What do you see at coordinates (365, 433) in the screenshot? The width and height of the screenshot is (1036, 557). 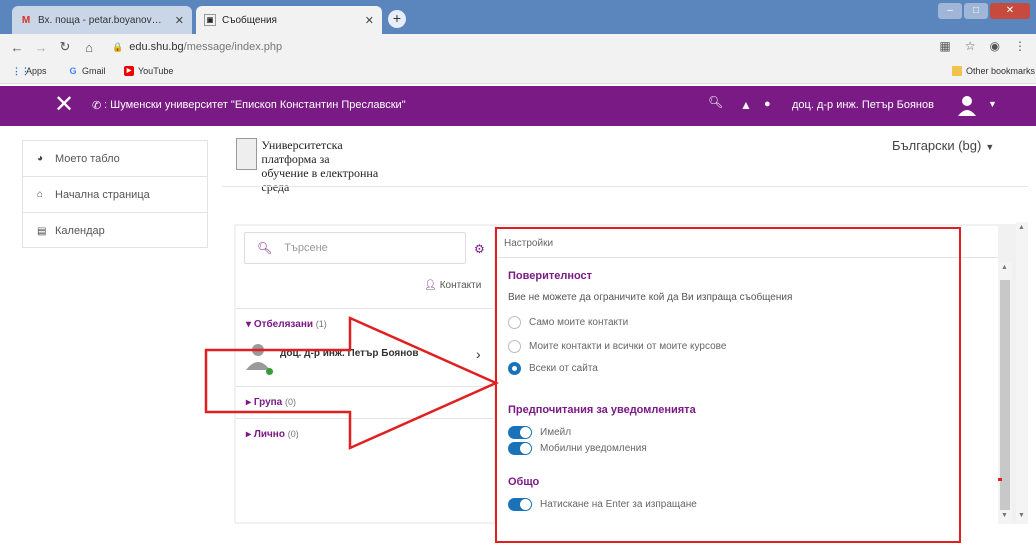 I see `section-private: ▸ Лично (0)` at bounding box center [365, 433].